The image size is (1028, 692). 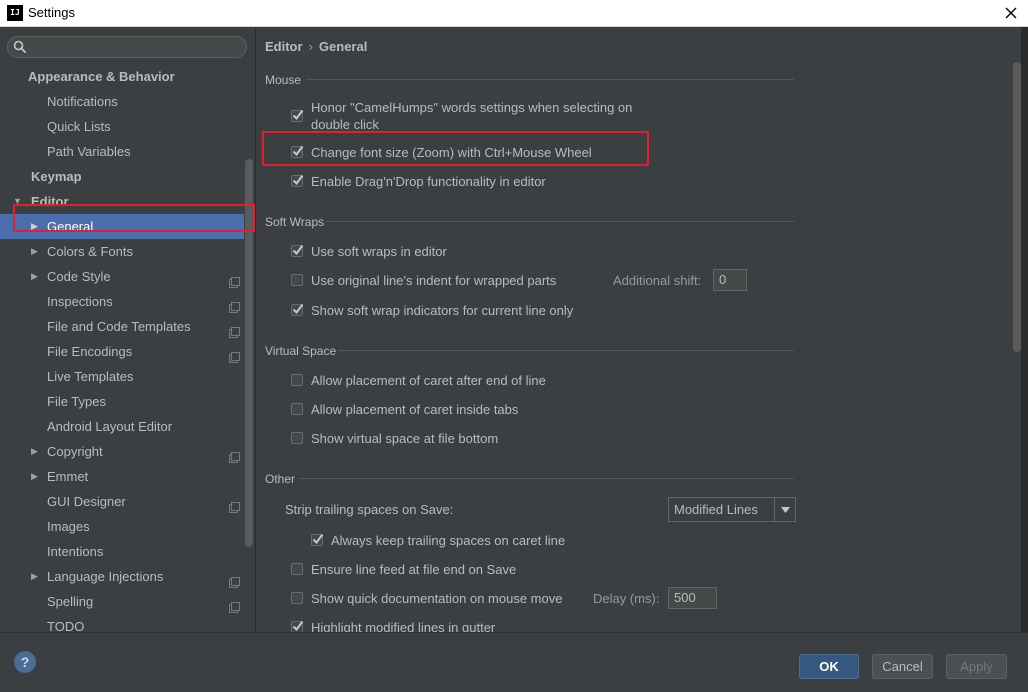 I want to click on sidebar-item-label: Code Style, so click(x=79, y=276).